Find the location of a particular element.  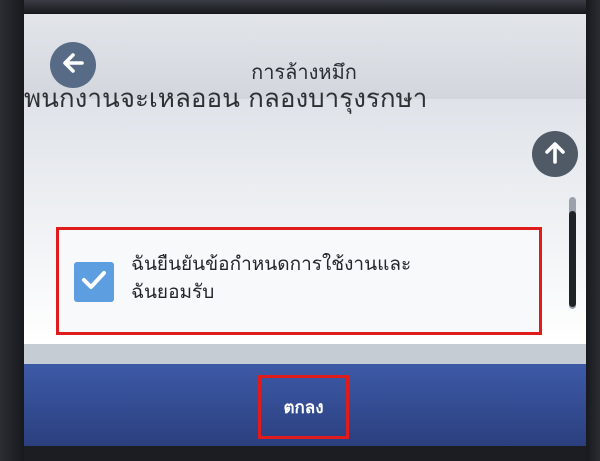

agree-checkbox is located at coordinates (94, 282).